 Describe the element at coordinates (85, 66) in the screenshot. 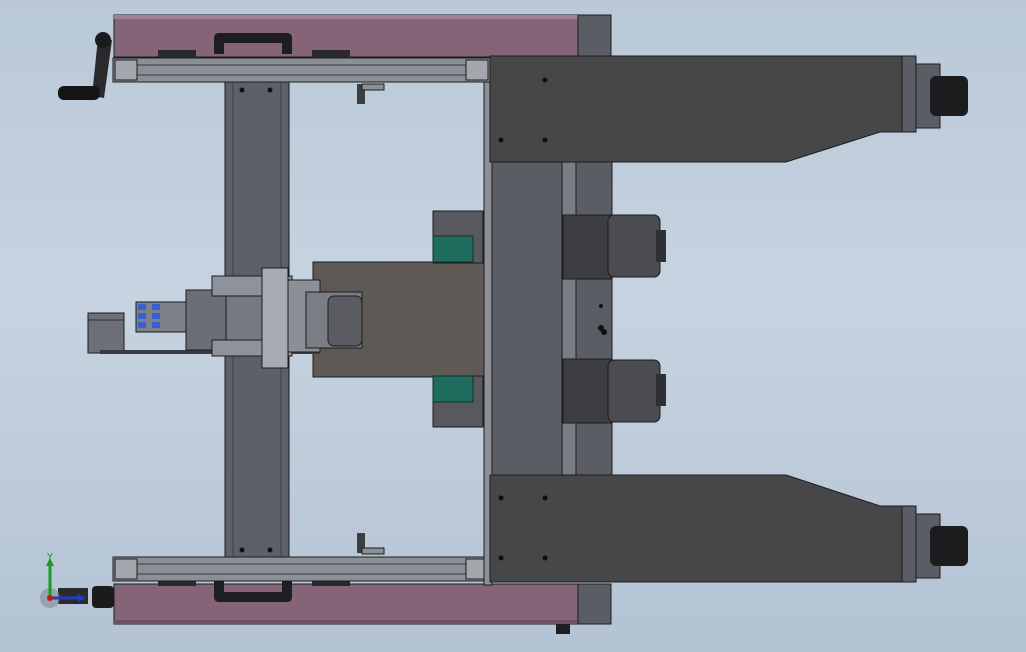

I see `crank-handle-icon` at that location.